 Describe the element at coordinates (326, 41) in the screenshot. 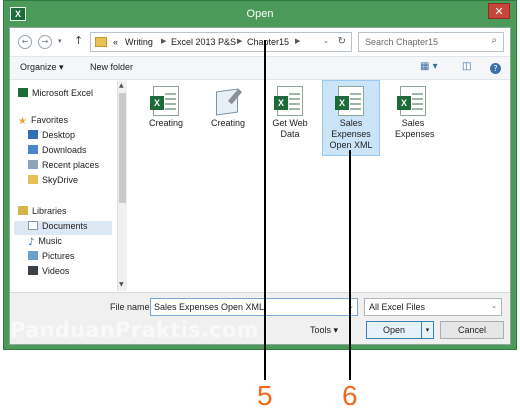

I see `address-dropdown-icon: ⌄` at that location.